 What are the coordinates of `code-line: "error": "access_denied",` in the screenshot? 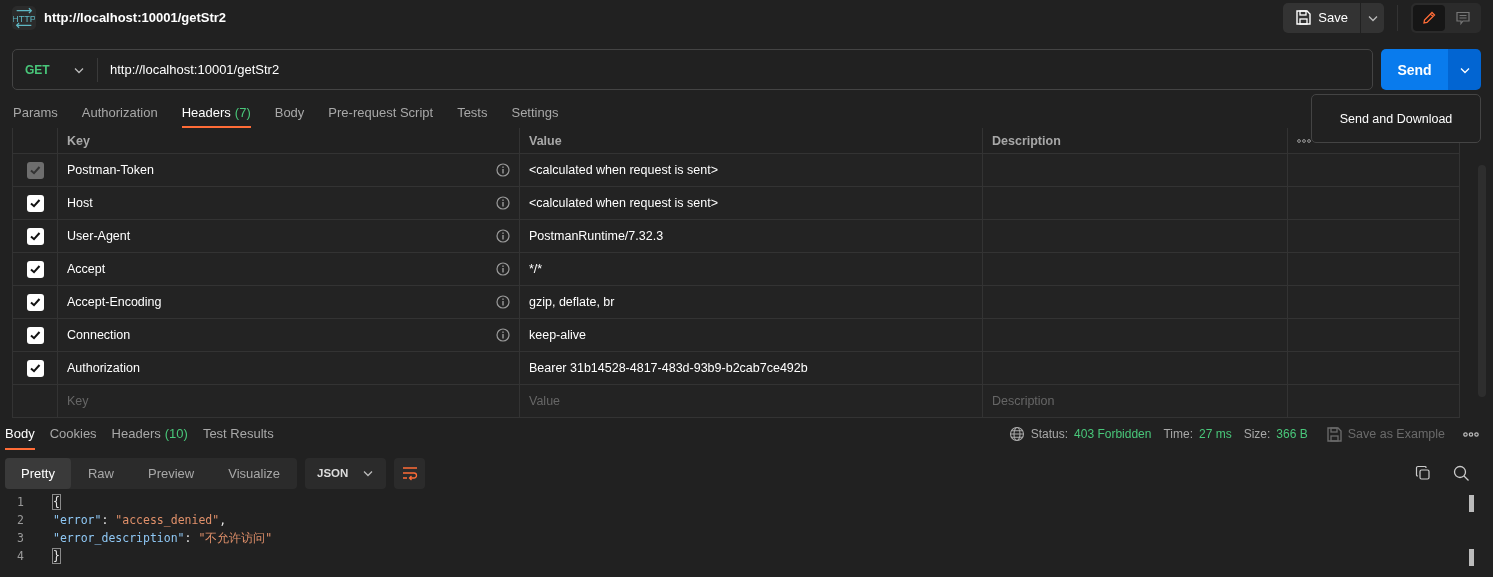 It's located at (140, 520).